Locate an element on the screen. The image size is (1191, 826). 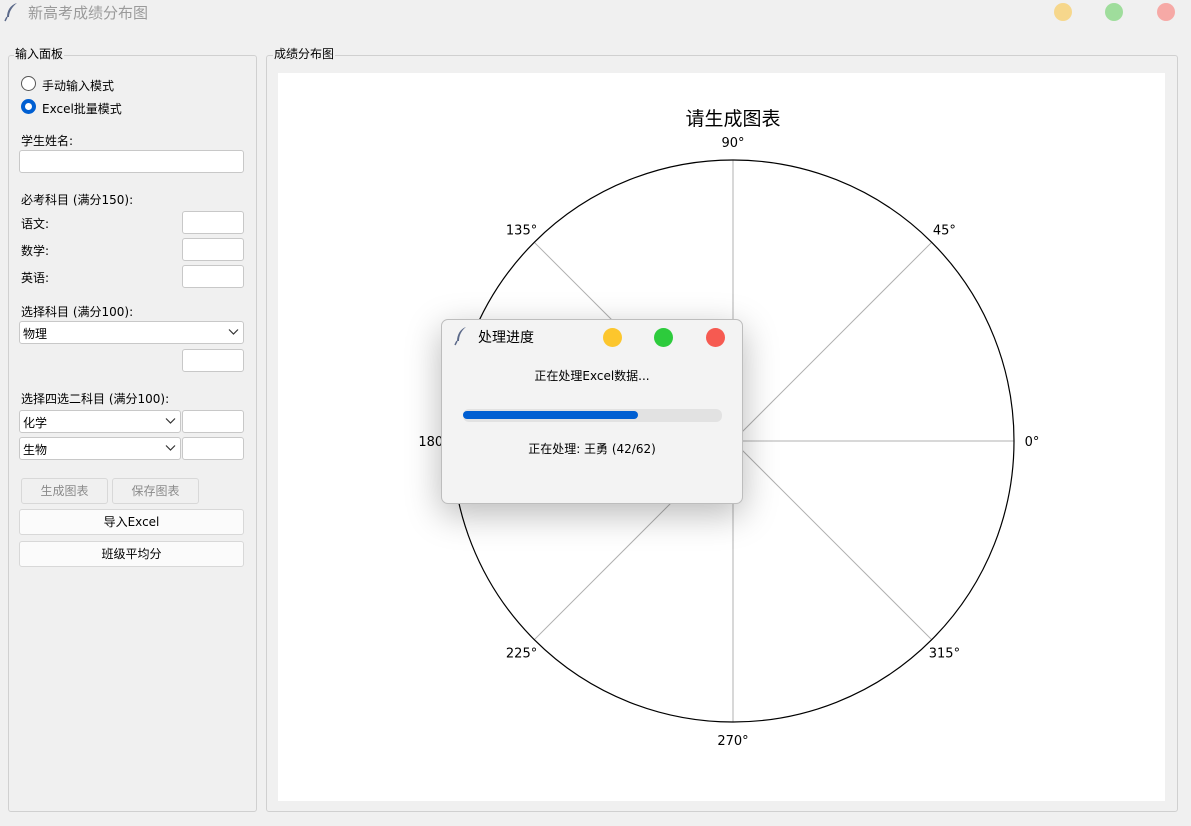
choose-two-select-2: 生物 is located at coordinates (100, 448).